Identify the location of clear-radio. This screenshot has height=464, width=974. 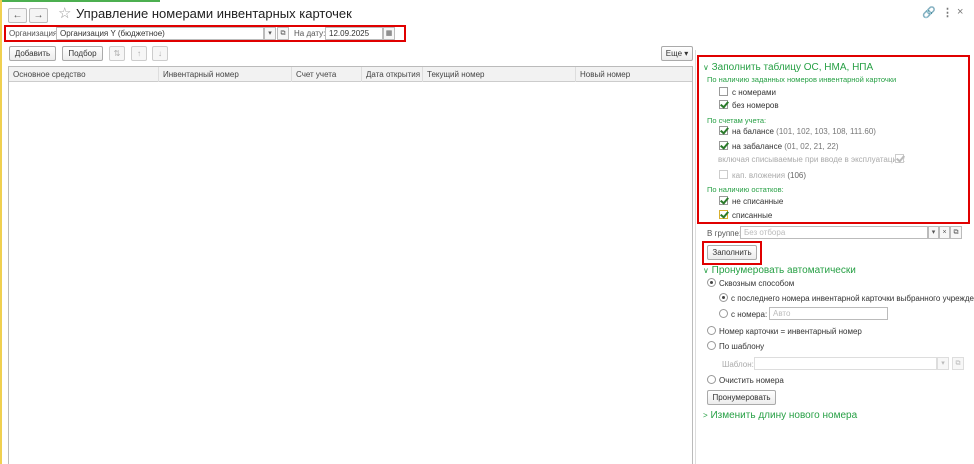
(711, 379).